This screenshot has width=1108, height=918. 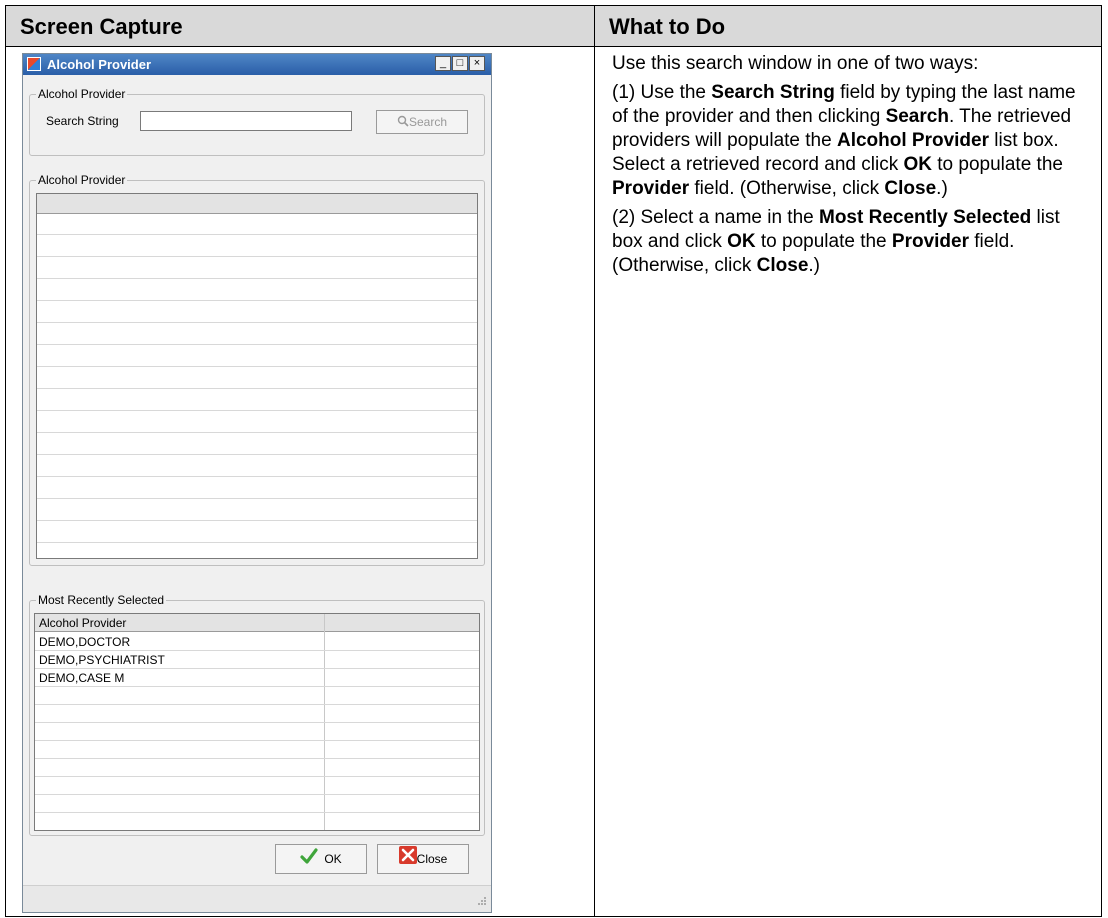 I want to click on table-header-row: Screen Capture What to Do, so click(x=553, y=26).